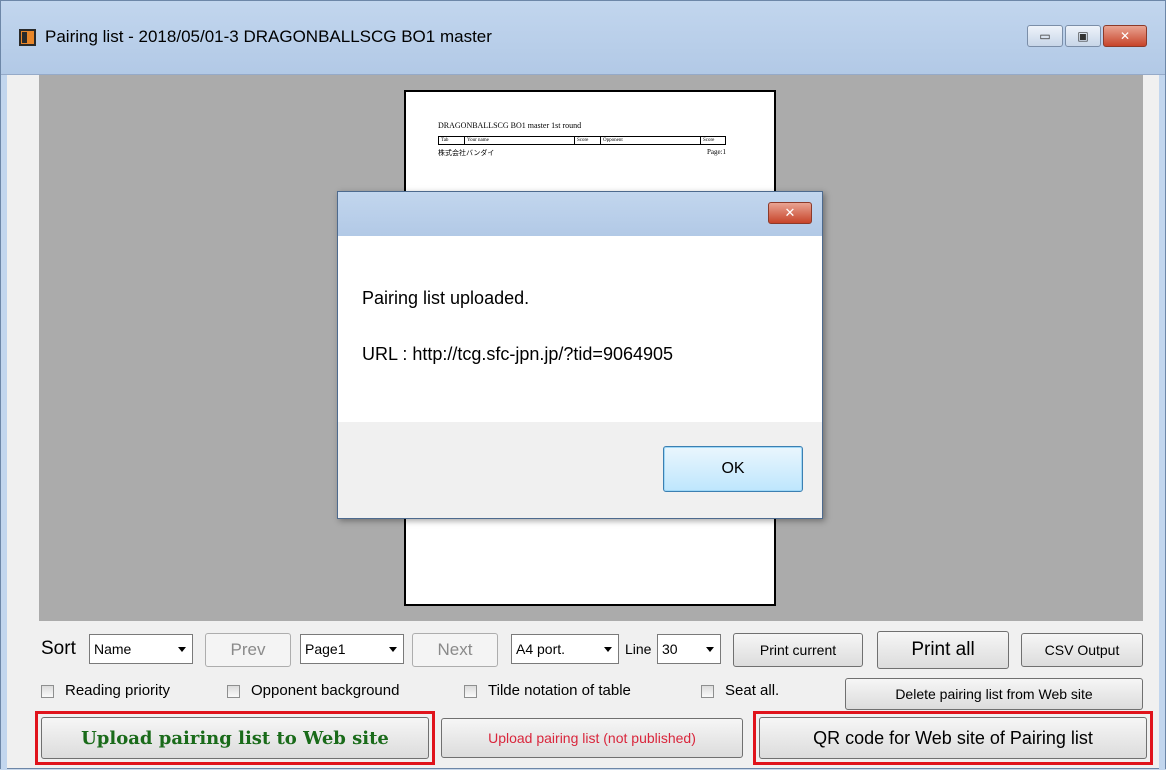 The height and width of the screenshot is (770, 1166). What do you see at coordinates (953, 738) in the screenshot?
I see `qr-code-button: QR code for Web site of Pairing list` at bounding box center [953, 738].